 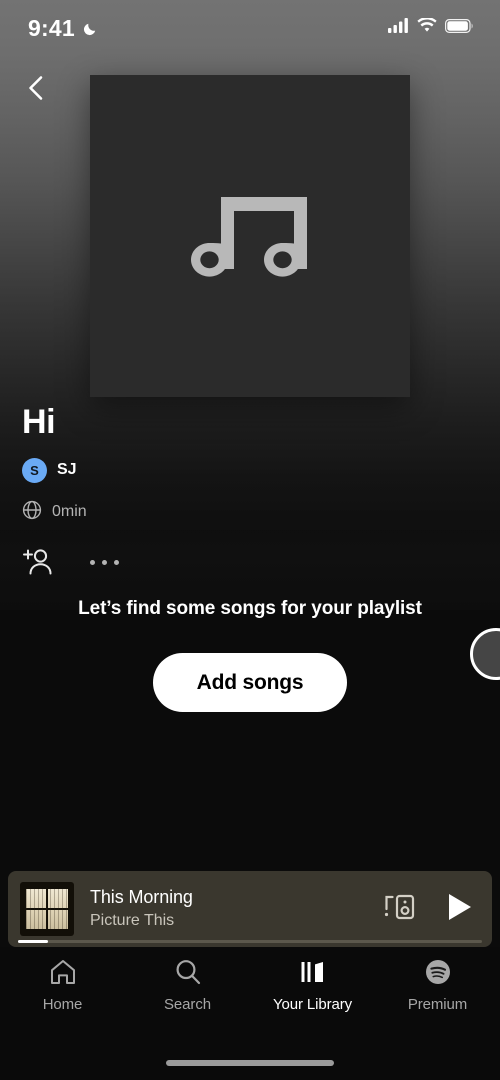 I want to click on empty-state-message: Let’s find some songs for your playlist, so click(x=250, y=608).